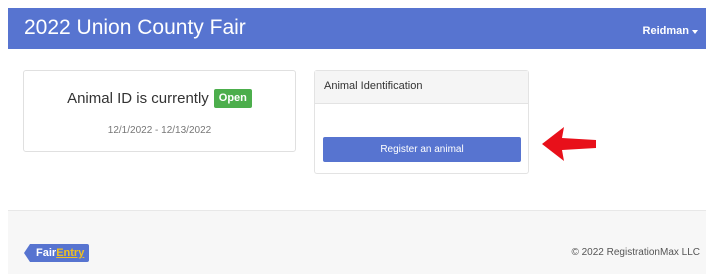 The image size is (706, 274). I want to click on logo-text-entry: Entry, so click(70, 253).